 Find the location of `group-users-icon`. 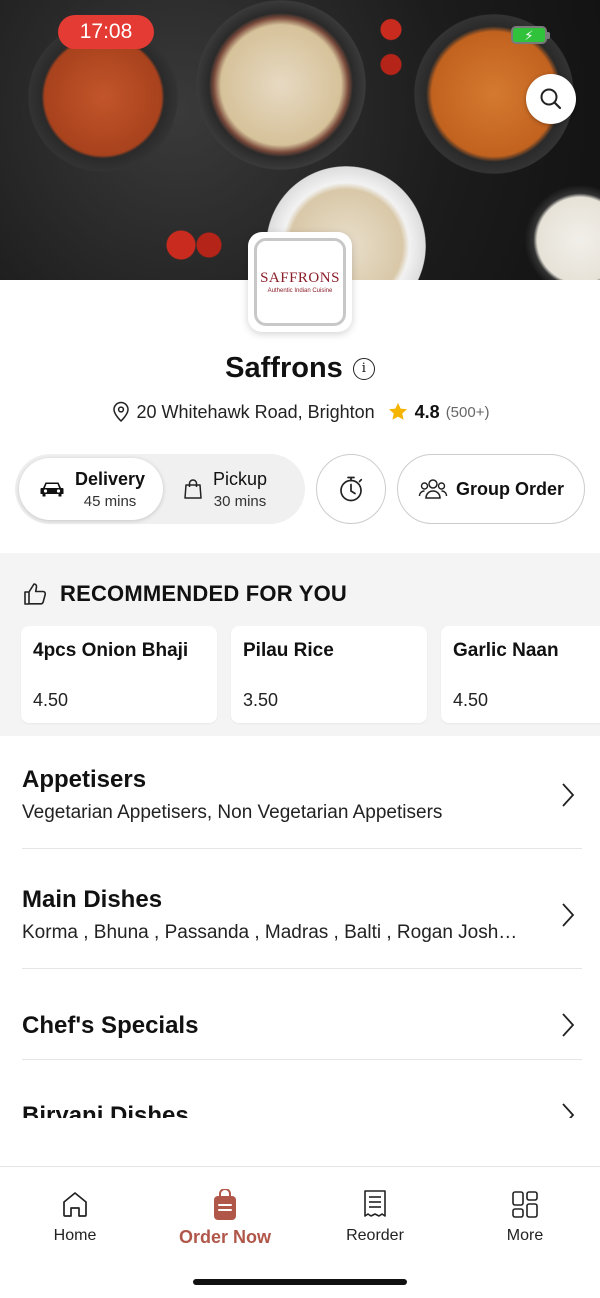

group-users-icon is located at coordinates (433, 489).